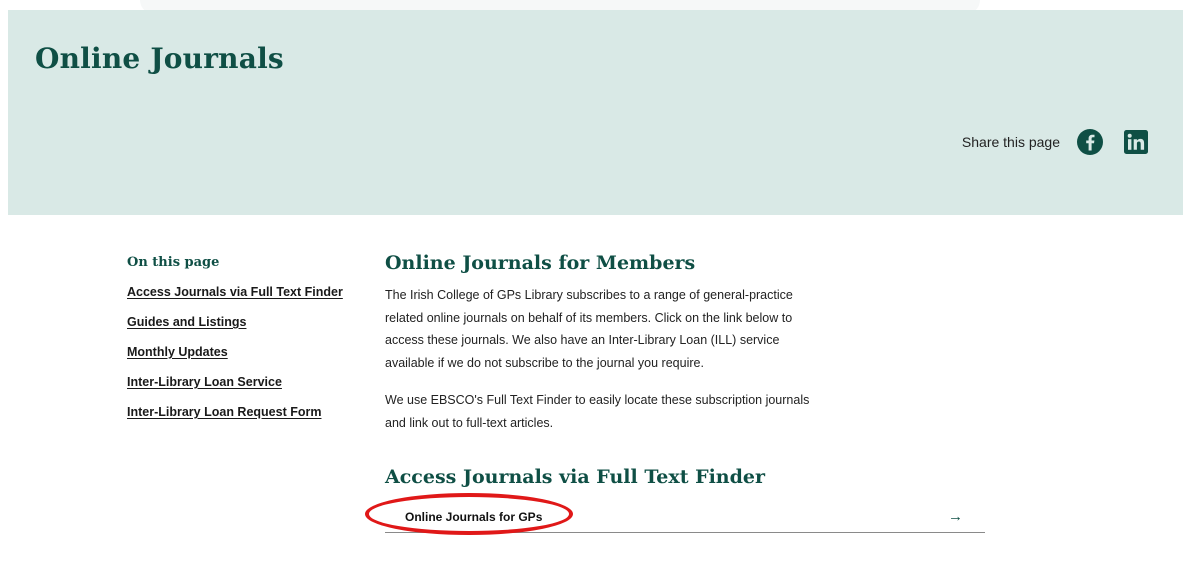  I want to click on facebook-icon, so click(1090, 142).